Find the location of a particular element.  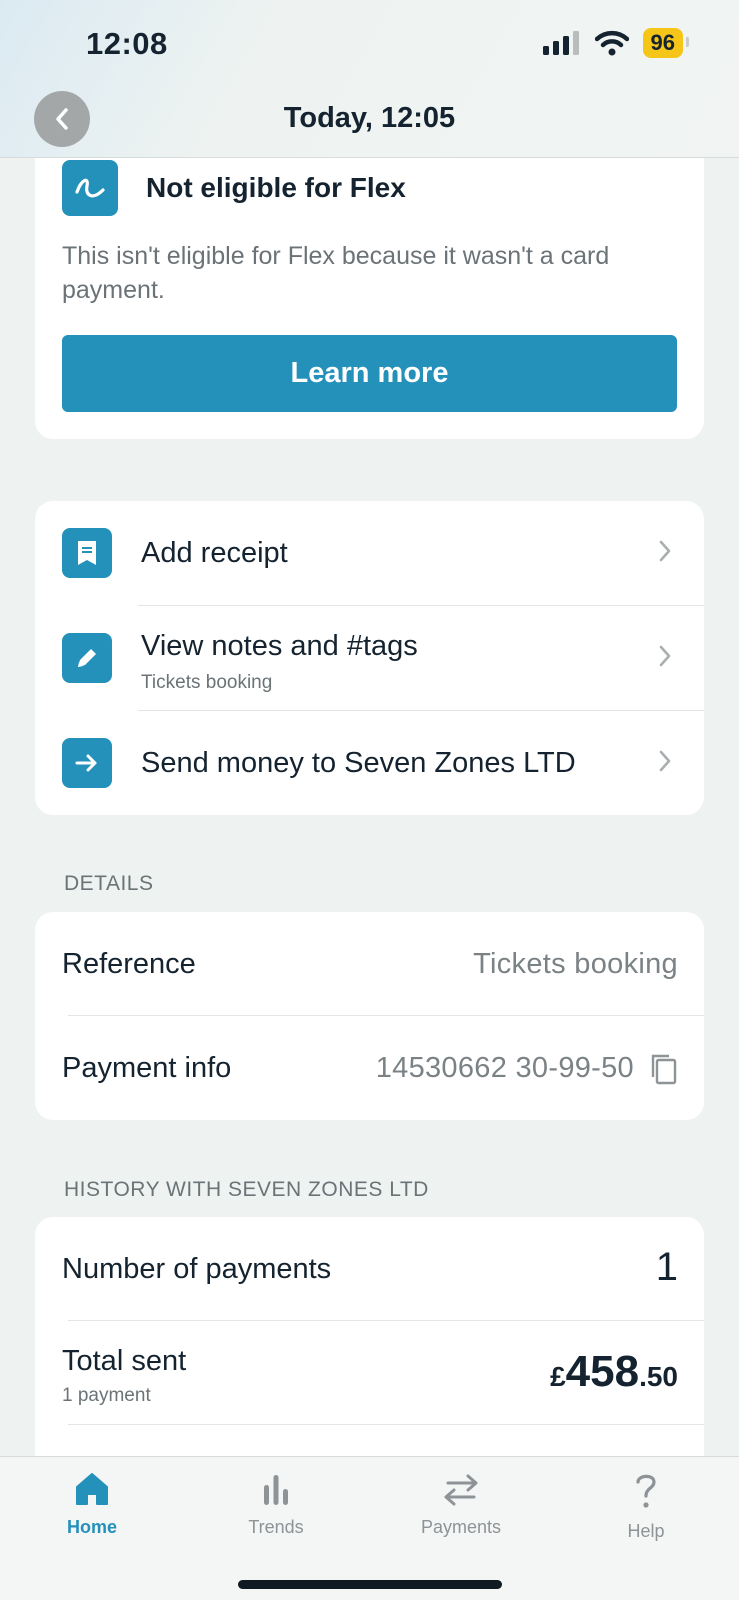

total-sent-row: Total sent 1 payment £ 458 .50 is located at coordinates (369, 1373).